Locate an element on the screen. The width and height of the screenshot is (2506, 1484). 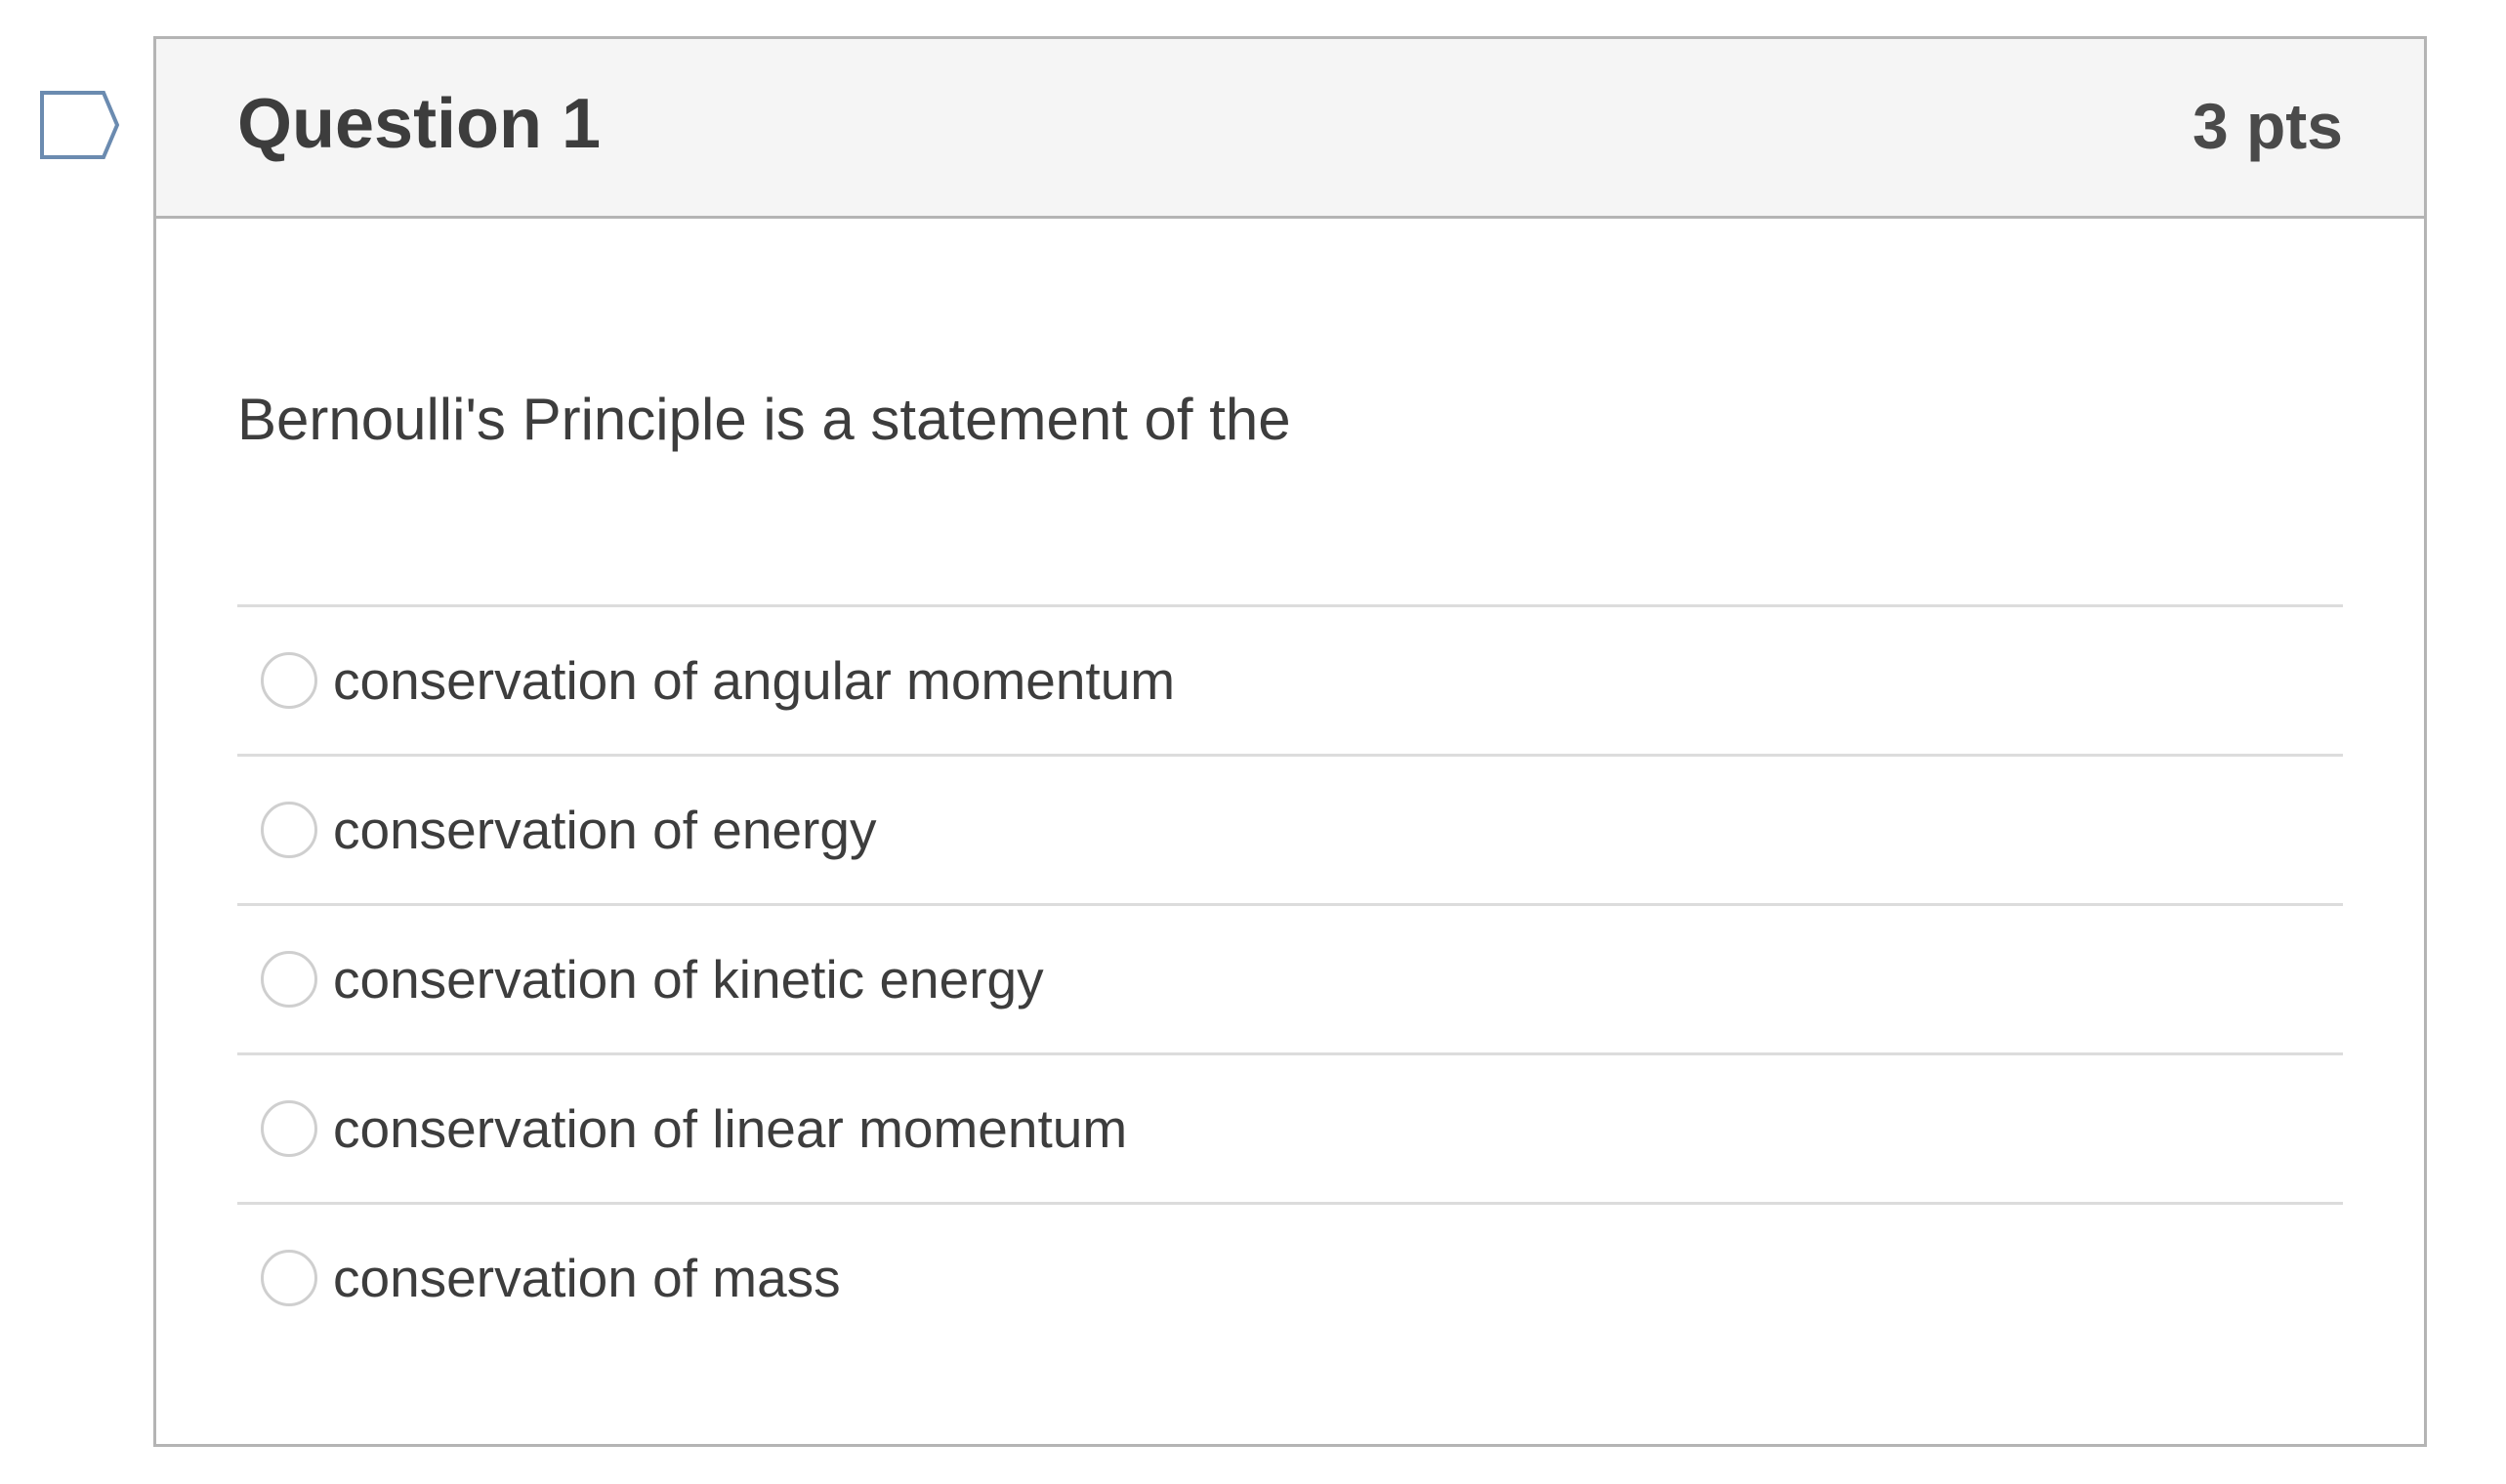
answer-option: conservation of mass is located at coordinates (1290, 1277).